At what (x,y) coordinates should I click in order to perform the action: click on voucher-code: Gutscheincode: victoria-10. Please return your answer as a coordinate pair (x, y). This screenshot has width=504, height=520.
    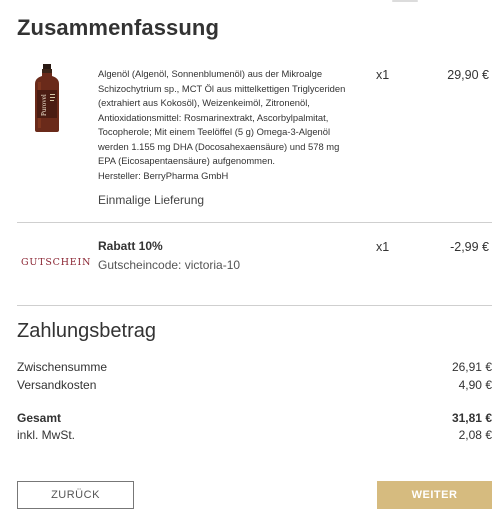
    Looking at the image, I should click on (169, 265).